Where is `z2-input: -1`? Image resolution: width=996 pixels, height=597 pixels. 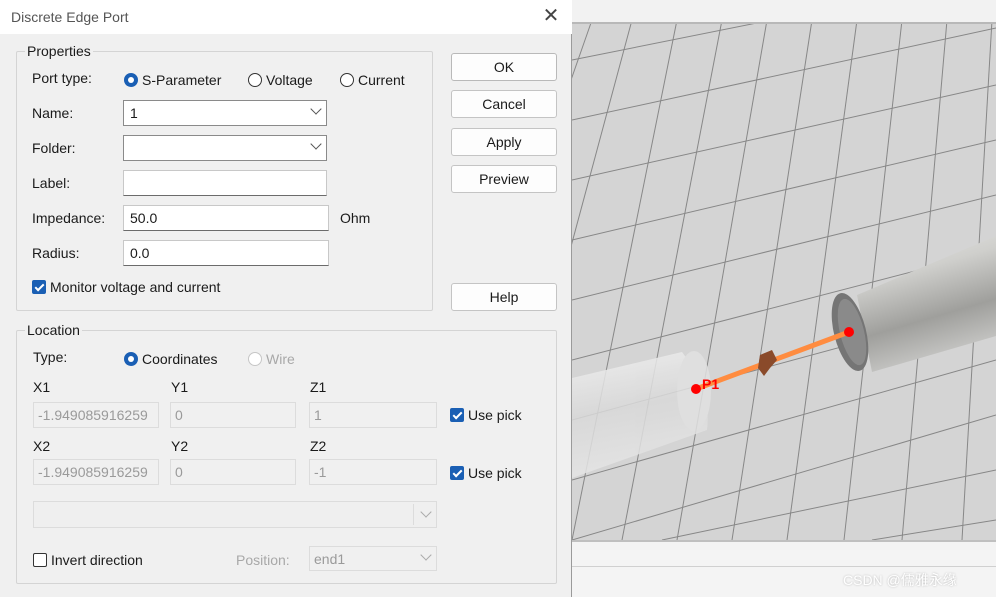 z2-input: -1 is located at coordinates (373, 472).